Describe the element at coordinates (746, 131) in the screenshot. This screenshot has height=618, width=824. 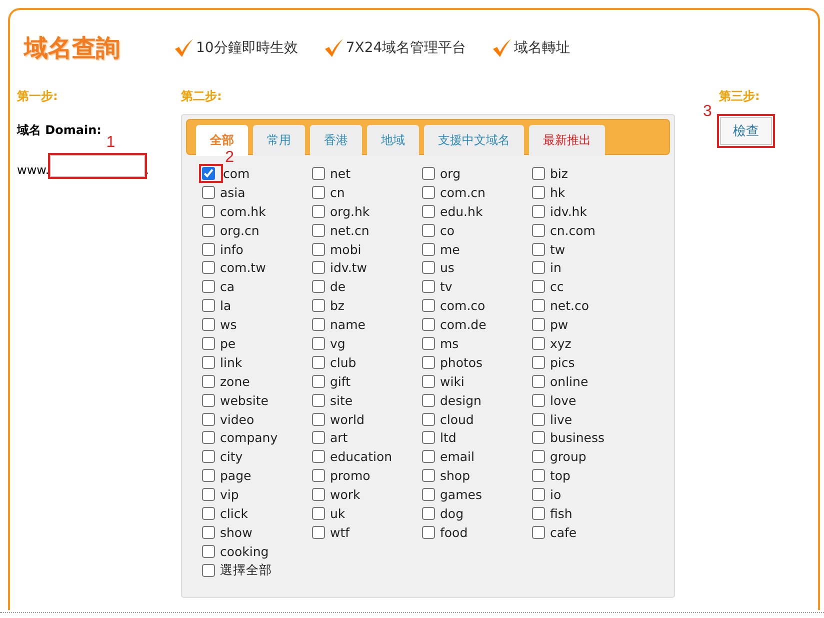
I see `check-button: 檢查` at that location.